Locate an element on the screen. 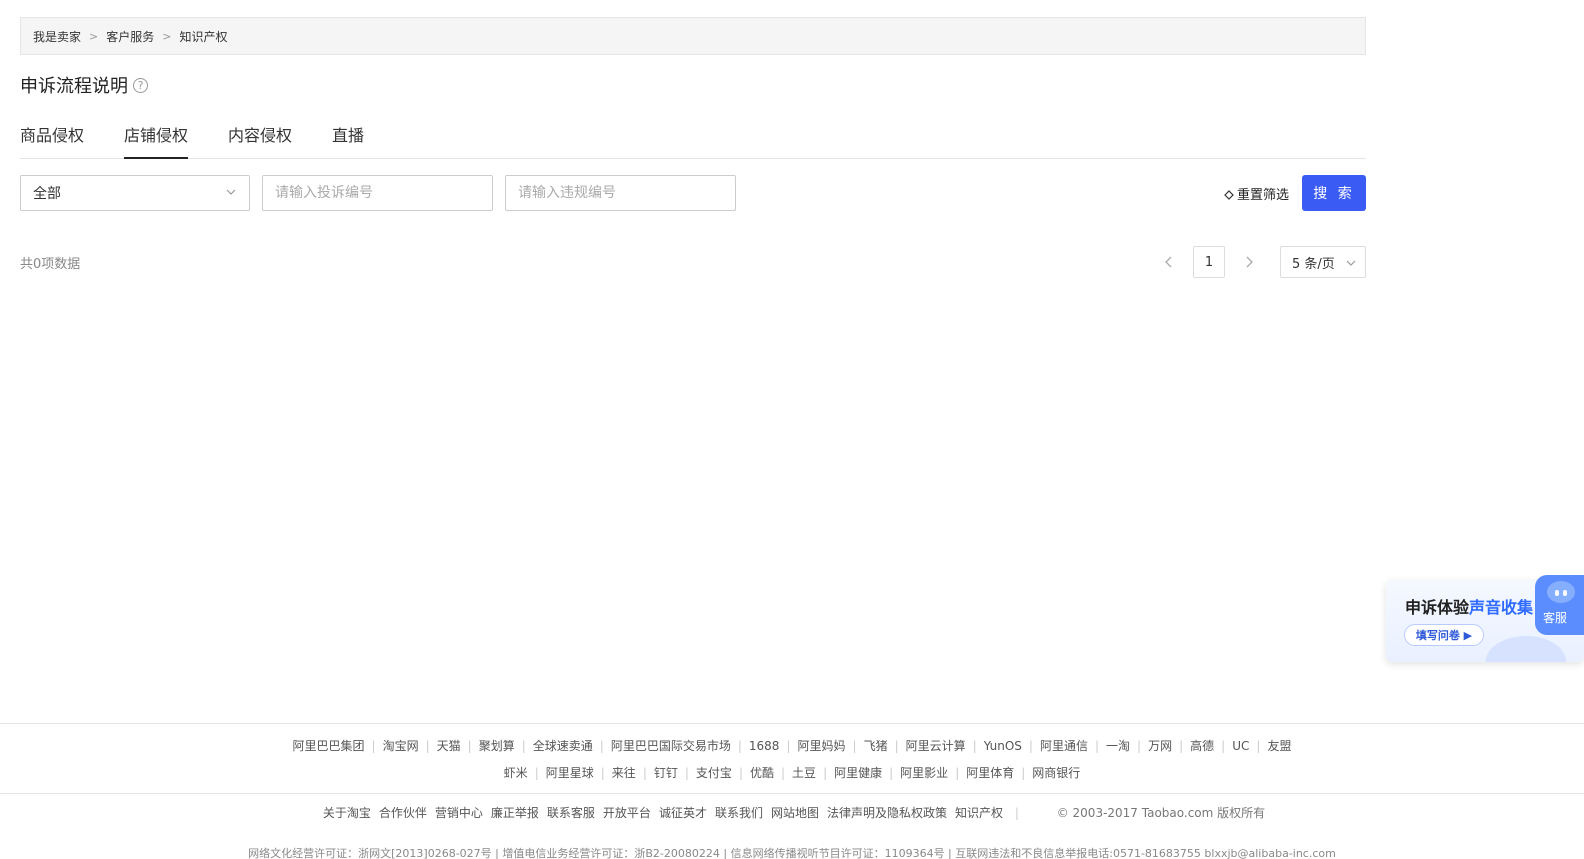 Image resolution: width=1584 pixels, height=859 pixels. complaint-number-input is located at coordinates (377, 193).